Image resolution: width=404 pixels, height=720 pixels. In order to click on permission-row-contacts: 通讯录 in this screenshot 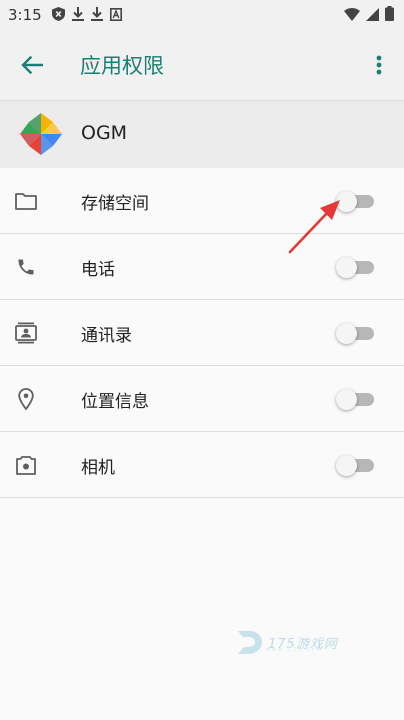, I will do `click(202, 333)`.